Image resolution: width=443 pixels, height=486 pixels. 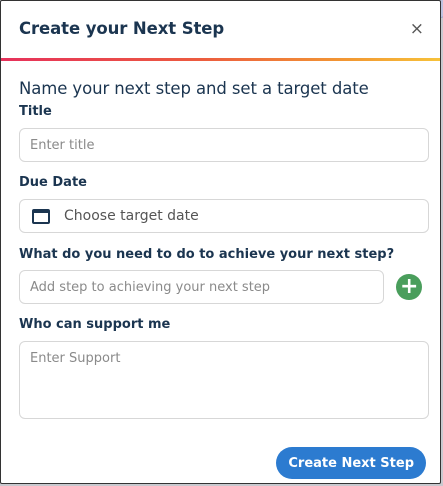 I want to click on support-label: Who can support me, so click(x=95, y=324).